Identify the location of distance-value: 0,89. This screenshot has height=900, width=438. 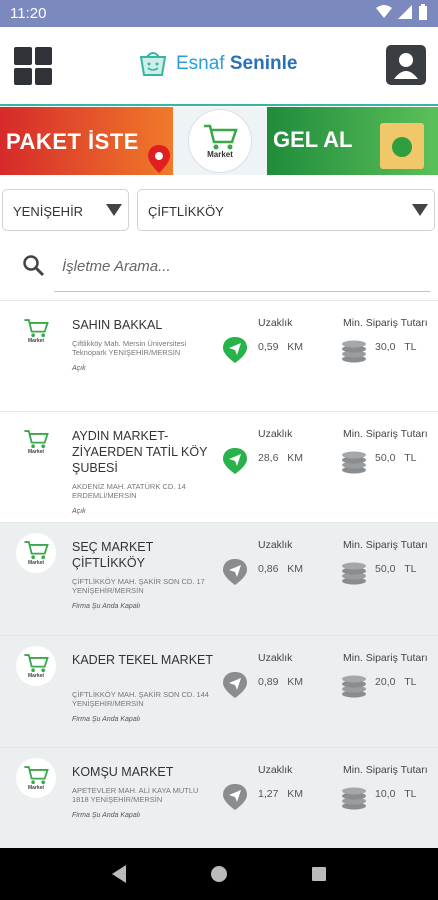
(268, 682).